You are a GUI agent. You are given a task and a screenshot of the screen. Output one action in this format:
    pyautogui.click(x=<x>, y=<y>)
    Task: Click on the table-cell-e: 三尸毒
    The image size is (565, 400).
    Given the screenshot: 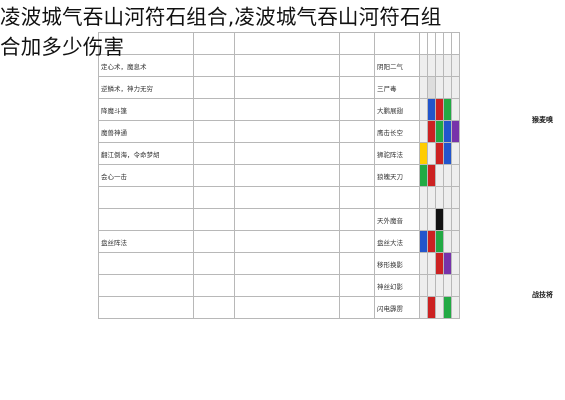 What is the action you would take?
    pyautogui.click(x=397, y=87)
    